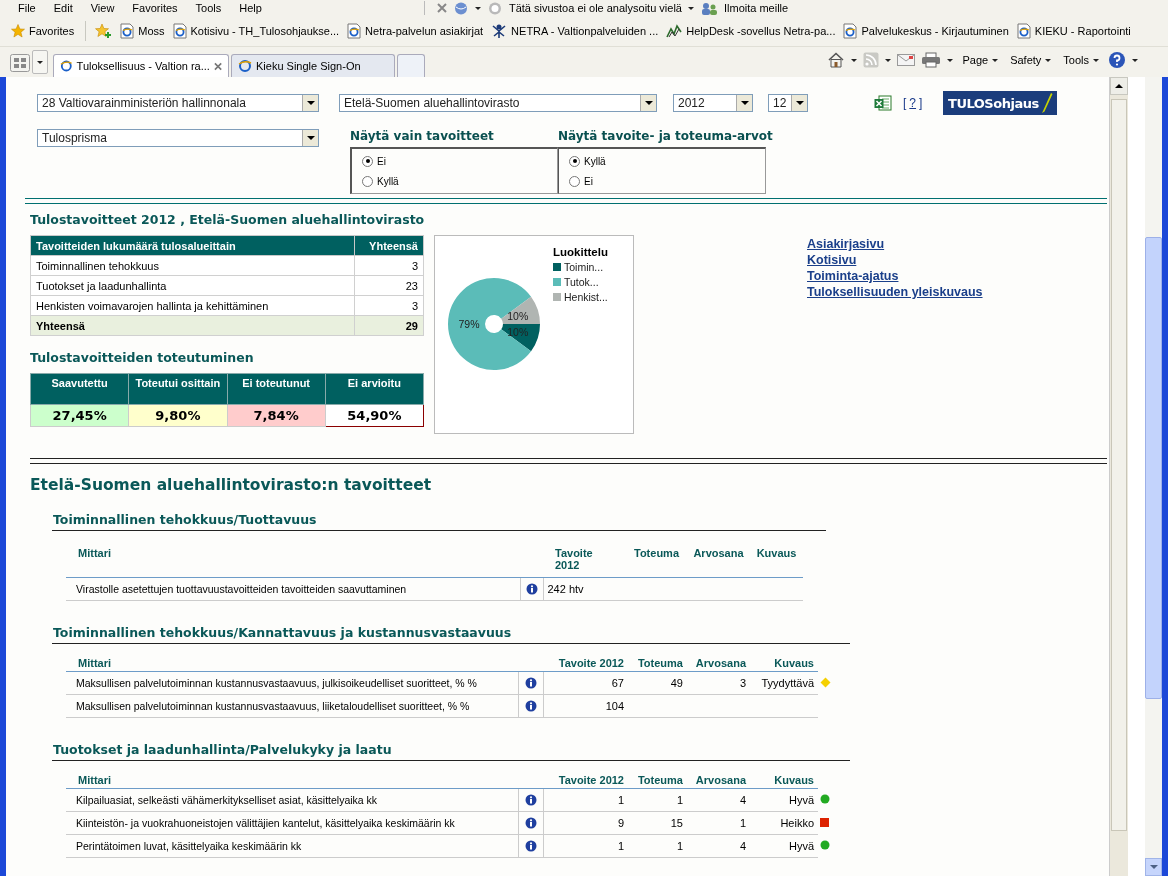 This screenshot has height=876, width=1168. I want to click on notice-text: Ilmoita meille, so click(756, 8).